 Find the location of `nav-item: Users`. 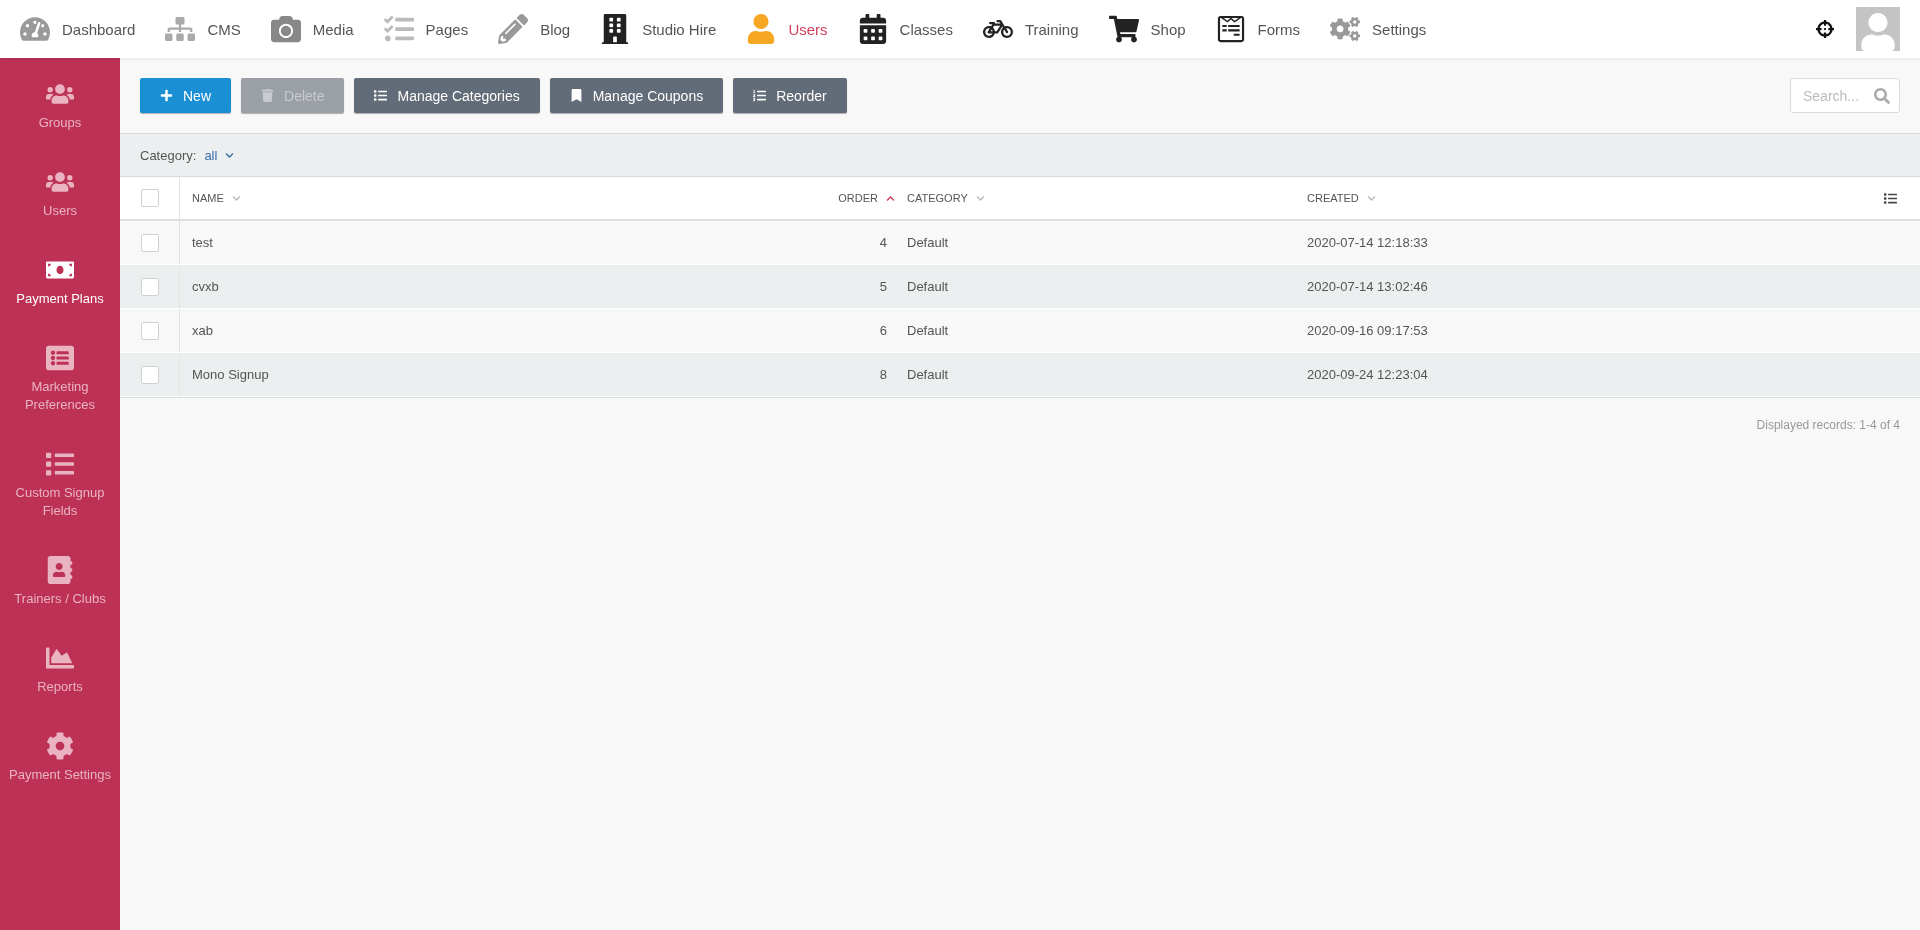

nav-item: Users is located at coordinates (787, 29).